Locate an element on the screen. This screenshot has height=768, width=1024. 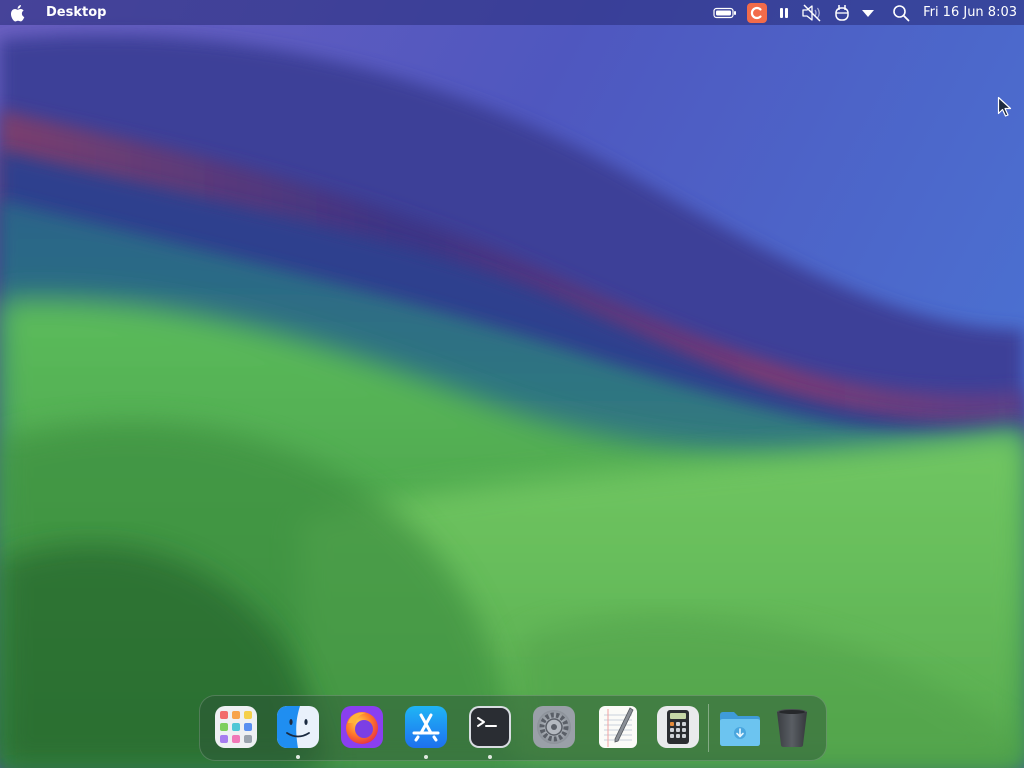
search-icon is located at coordinates (901, 12).